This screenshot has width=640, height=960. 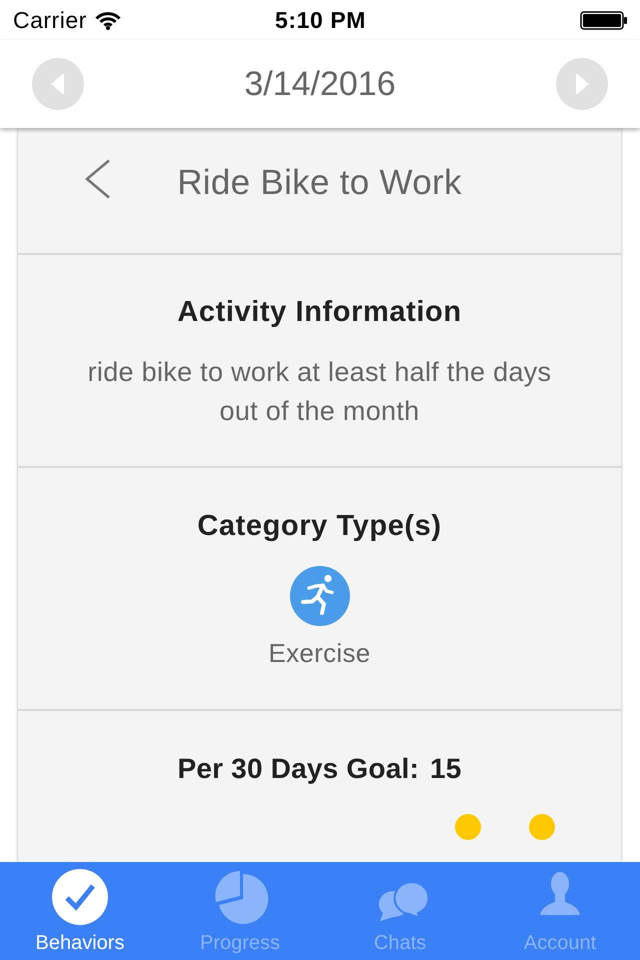 What do you see at coordinates (319, 392) in the screenshot?
I see `activity-description: ride bike to work at least half the days out of the month` at bounding box center [319, 392].